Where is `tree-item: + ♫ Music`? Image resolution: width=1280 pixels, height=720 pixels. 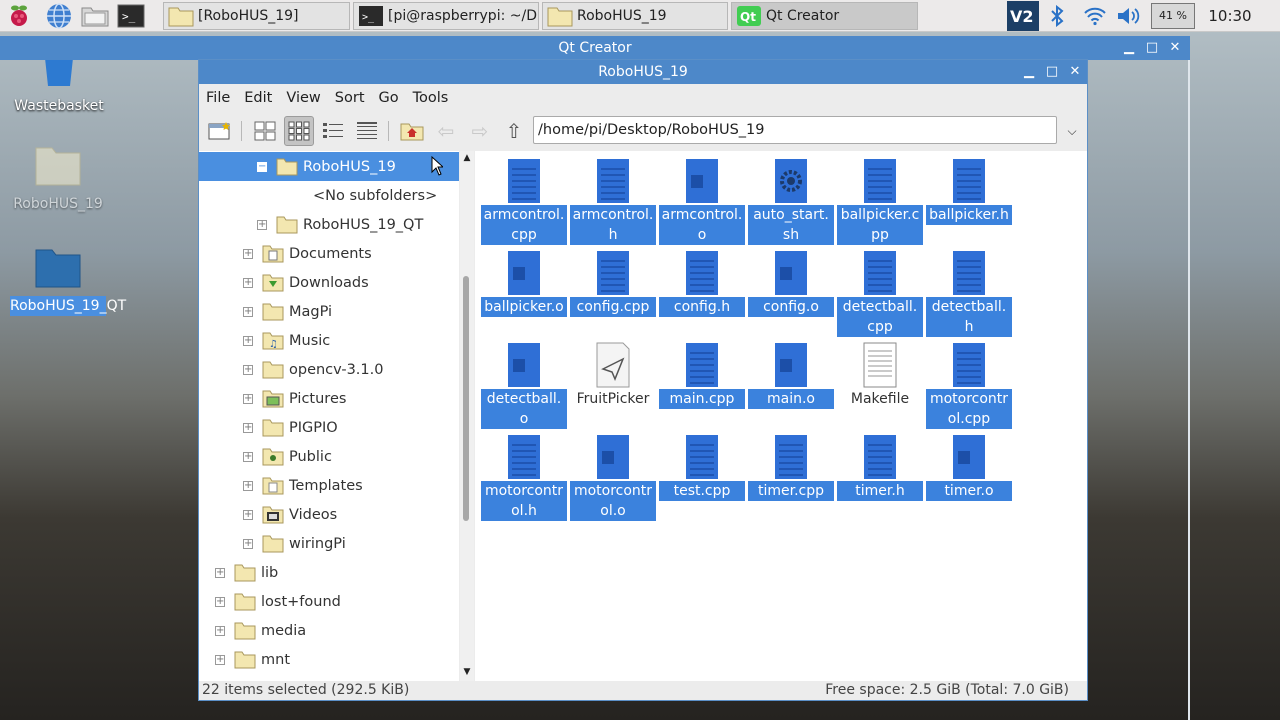 tree-item: + ♫ Music is located at coordinates (329, 340).